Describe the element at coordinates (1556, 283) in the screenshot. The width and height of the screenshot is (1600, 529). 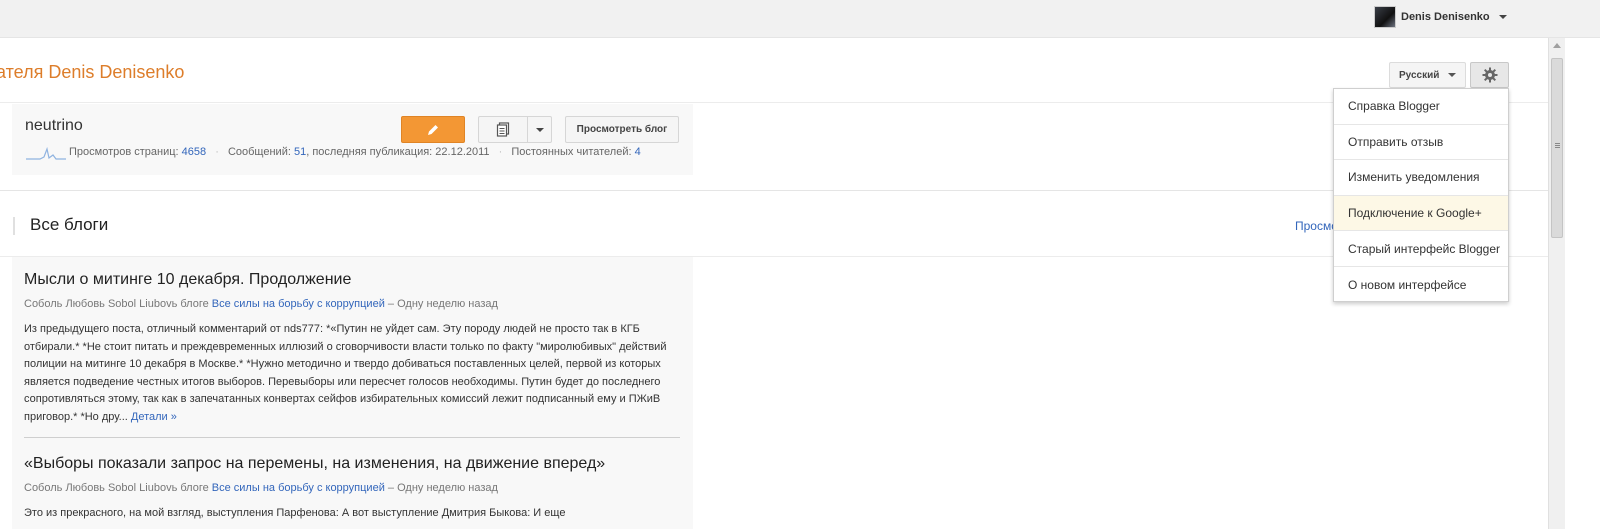
I see `vertical-scrollbar` at that location.